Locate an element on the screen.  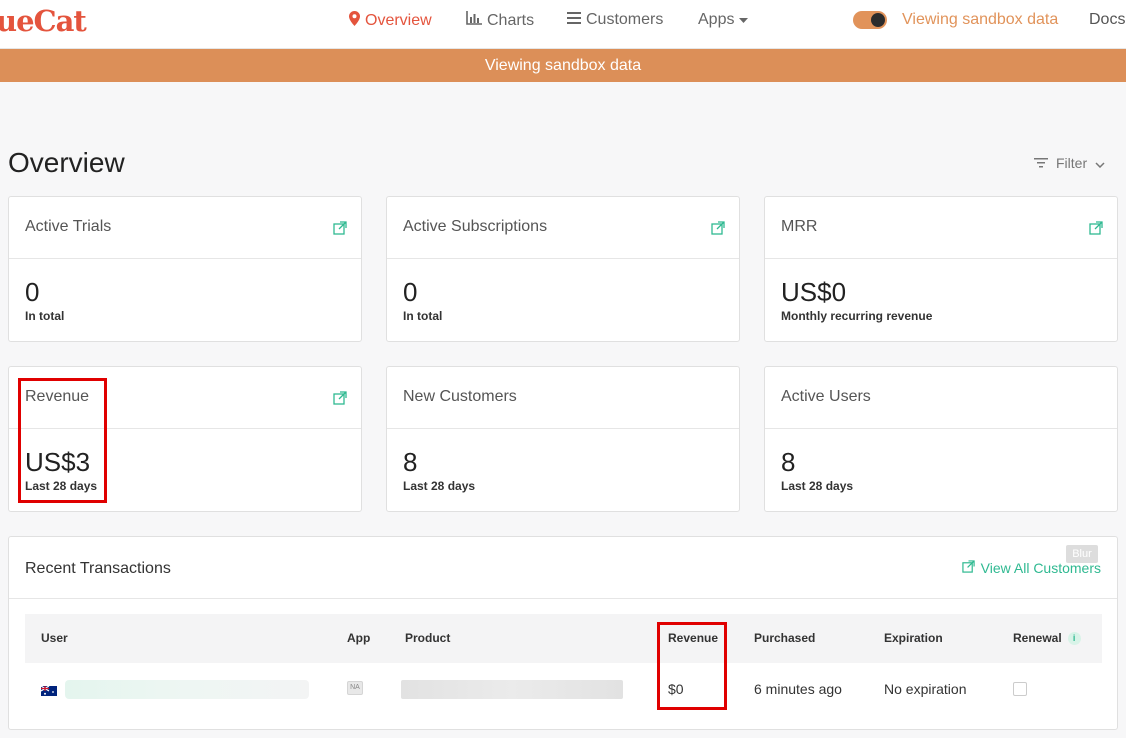
expiration-cell: No expiration is located at coordinates (925, 689).